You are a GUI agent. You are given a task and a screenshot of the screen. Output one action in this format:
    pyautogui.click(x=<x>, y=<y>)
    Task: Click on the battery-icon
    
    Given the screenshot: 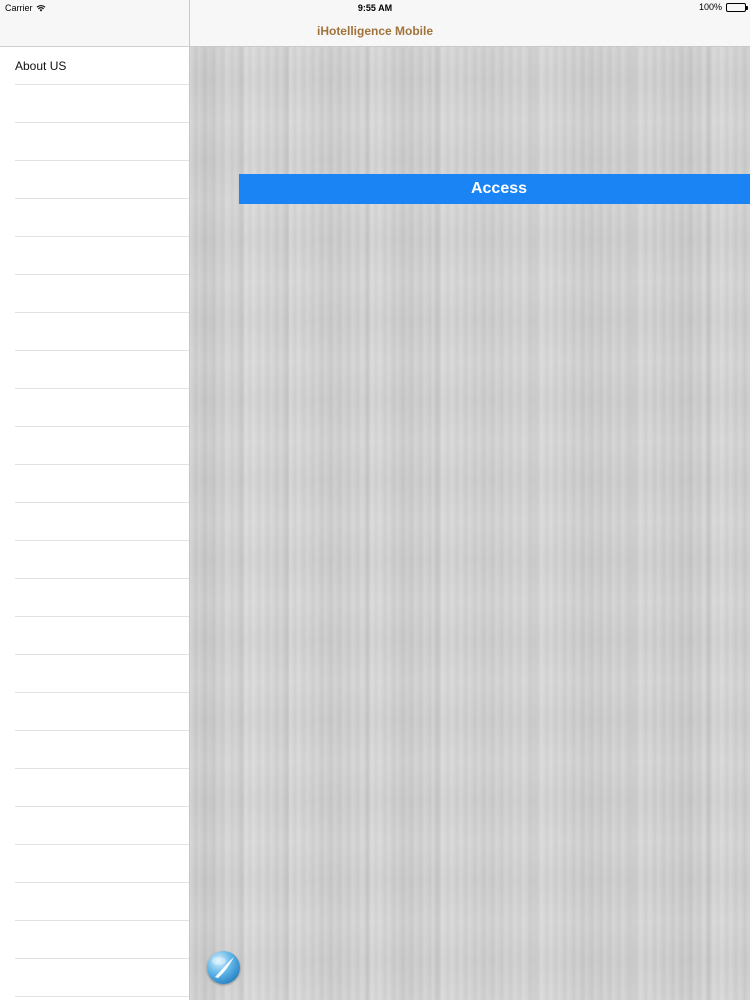 What is the action you would take?
    pyautogui.click(x=737, y=7)
    